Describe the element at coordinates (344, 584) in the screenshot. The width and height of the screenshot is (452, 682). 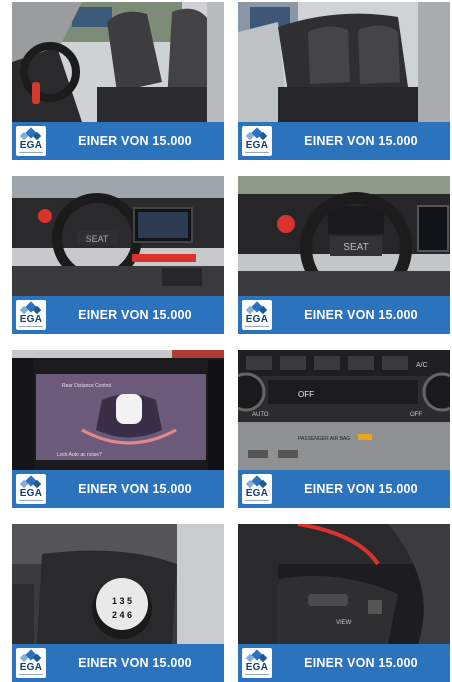
I see `wheel-buttons-photo: VIEW` at that location.